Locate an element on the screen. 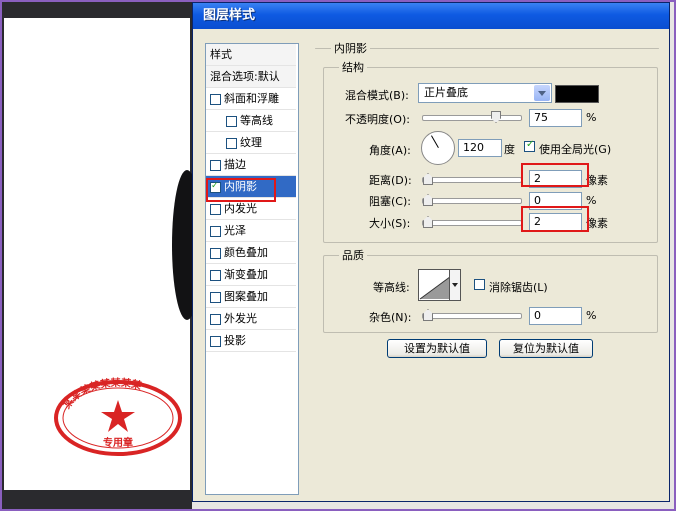 Image resolution: width=676 pixels, height=511 pixels. drop-shadow-checkbox is located at coordinates (215, 341).